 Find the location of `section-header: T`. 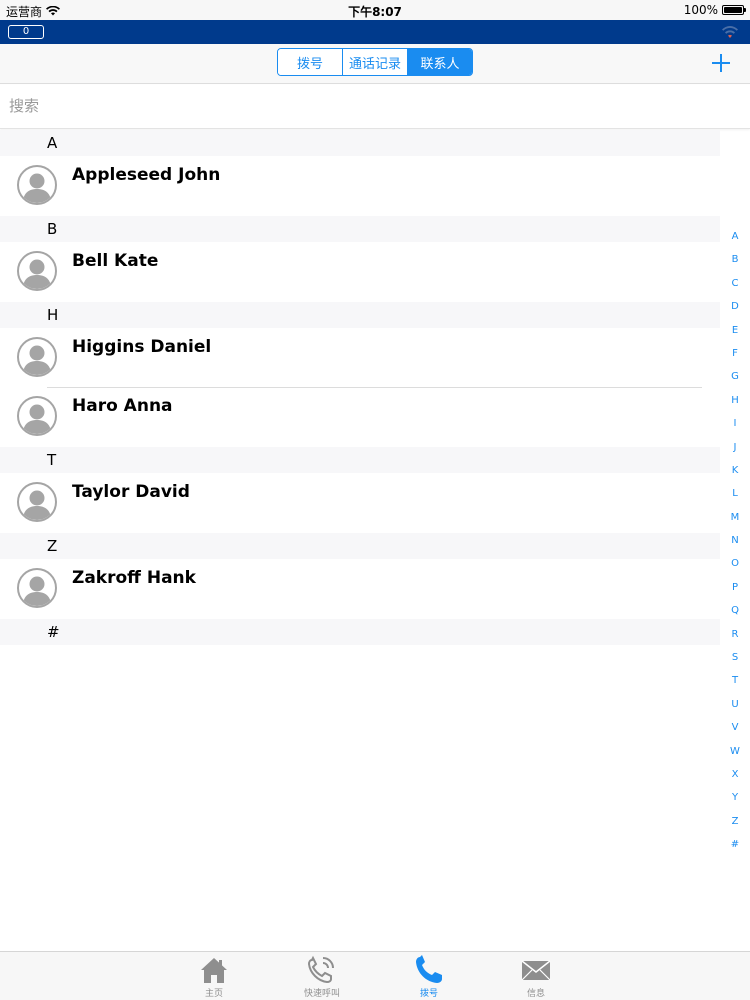

section-header: T is located at coordinates (360, 460).